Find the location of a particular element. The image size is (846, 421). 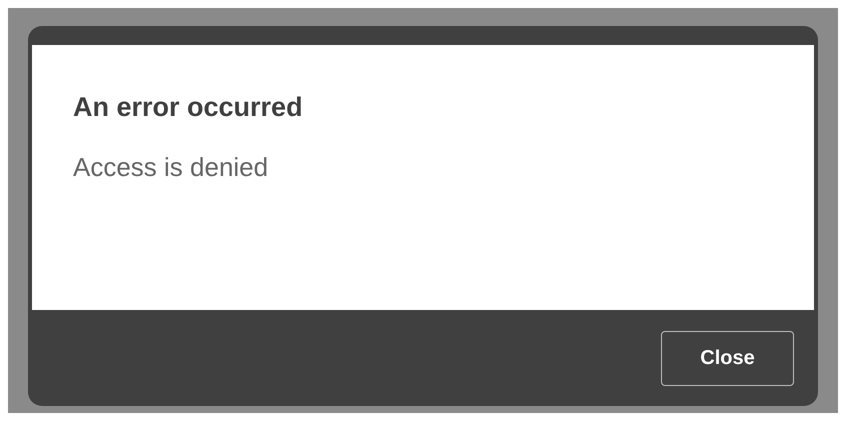

error-message: Access is denied is located at coordinates (171, 167).